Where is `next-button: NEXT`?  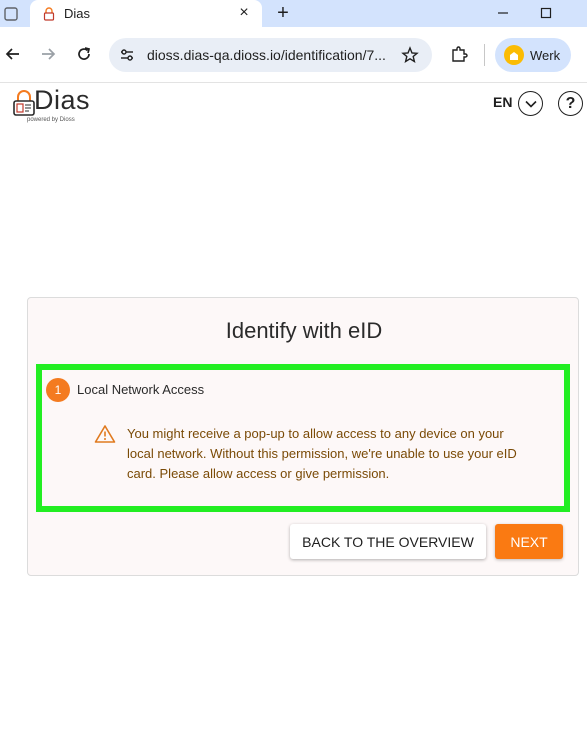
next-button: NEXT is located at coordinates (529, 541).